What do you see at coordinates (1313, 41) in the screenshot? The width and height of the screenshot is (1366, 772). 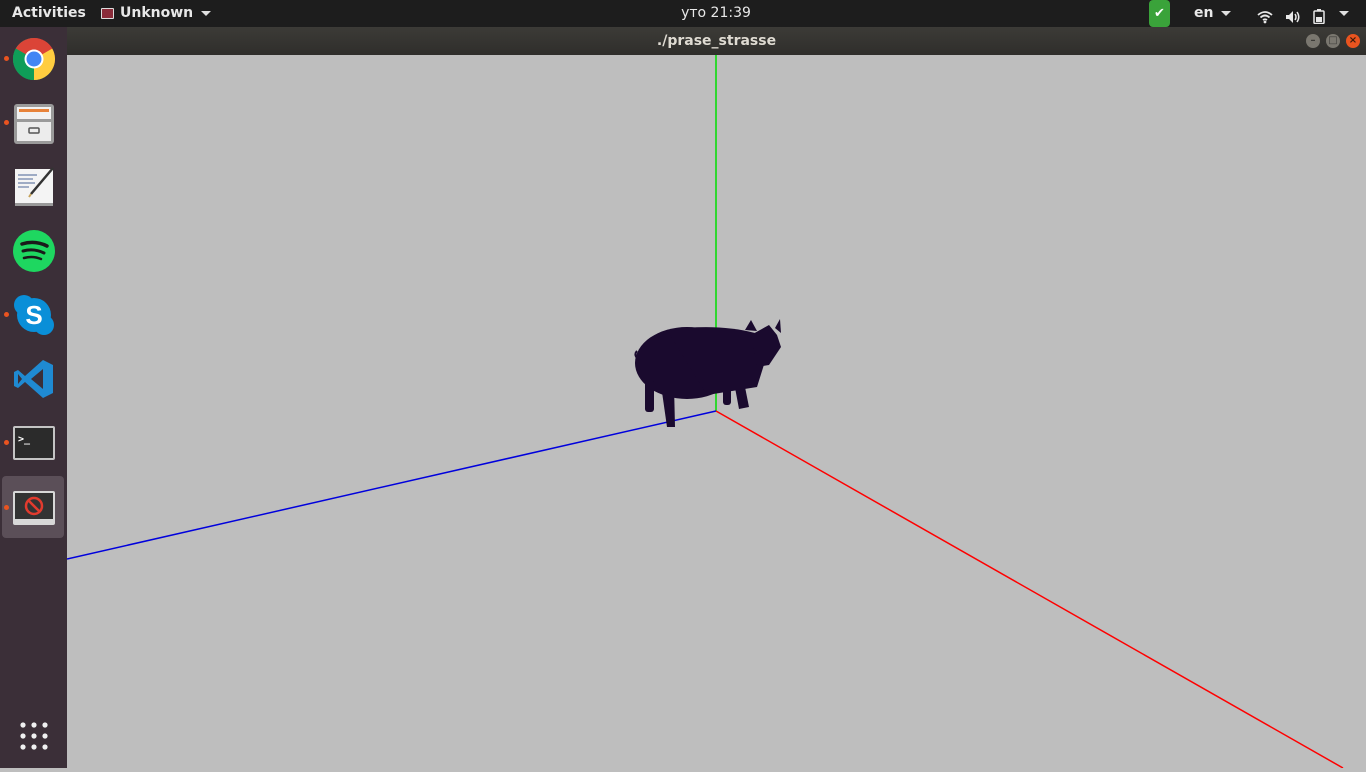 I see `minimize-button: –` at bounding box center [1313, 41].